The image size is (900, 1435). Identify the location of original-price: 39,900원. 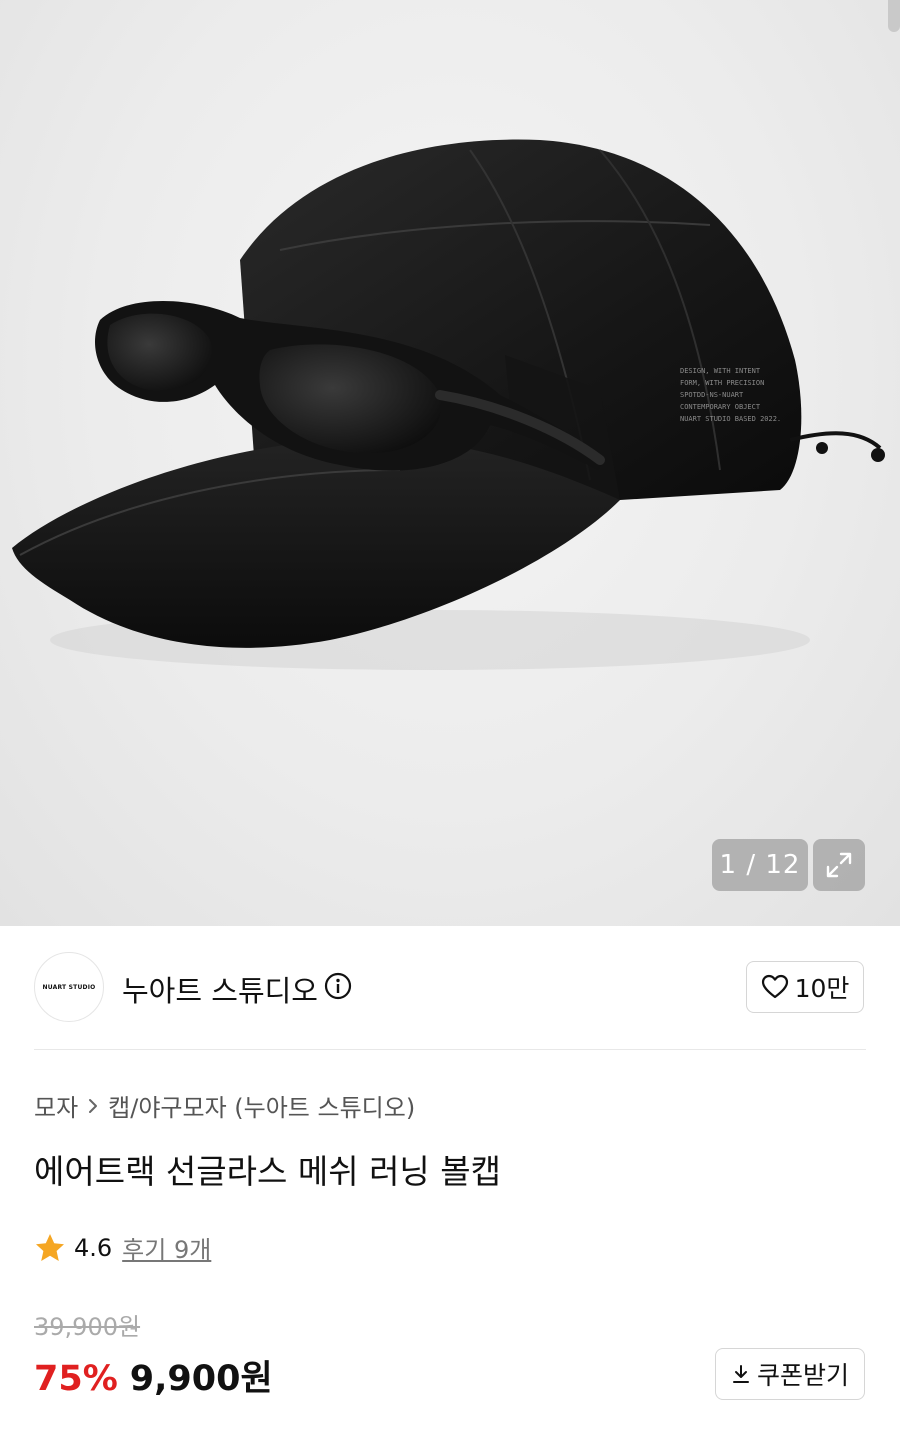
(87, 1327).